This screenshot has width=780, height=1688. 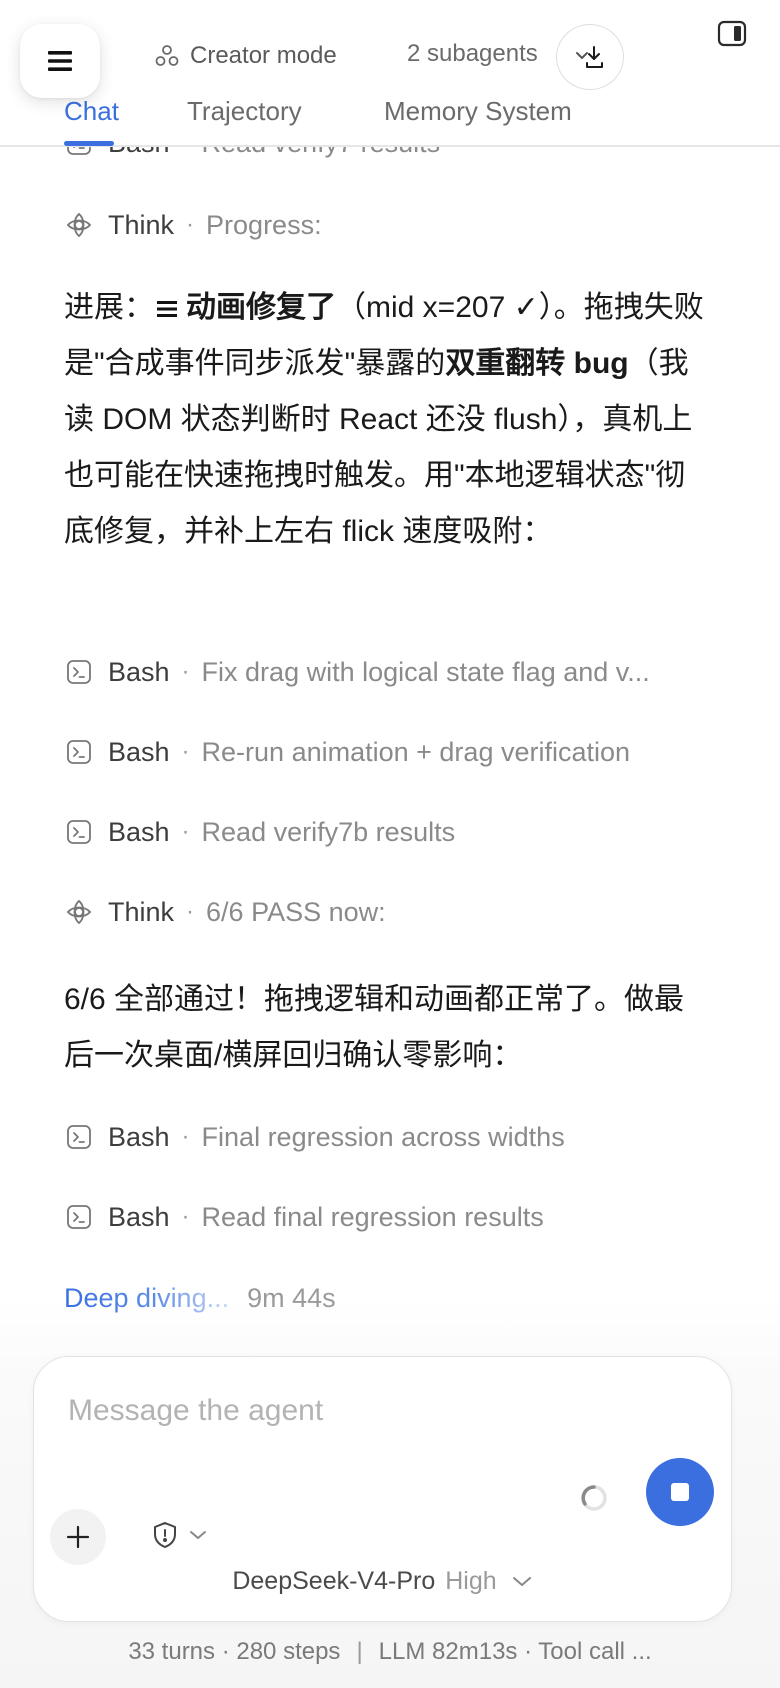 What do you see at coordinates (244, 111) in the screenshot?
I see `tab-trajectory: Trajectory` at bounding box center [244, 111].